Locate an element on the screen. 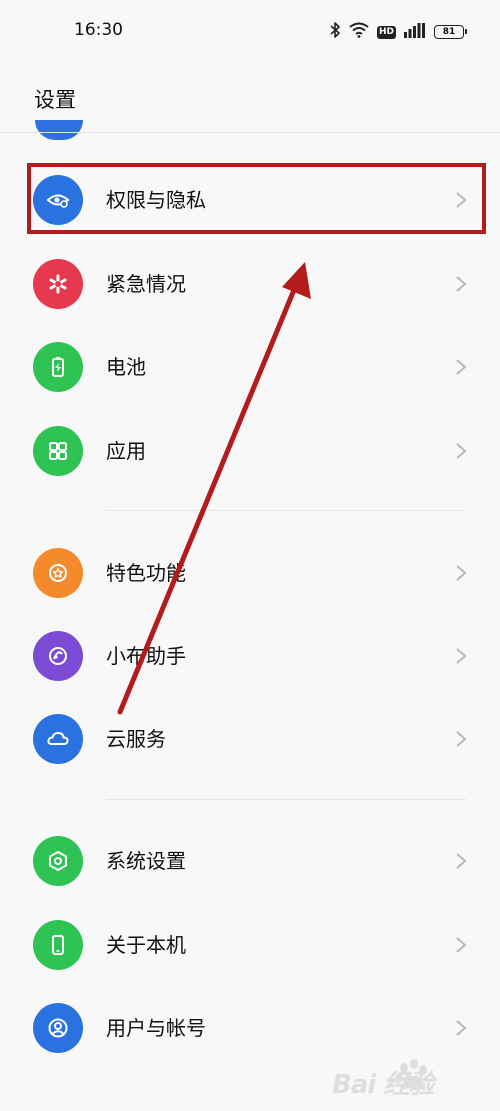 The height and width of the screenshot is (1111, 500). apps-grid-icon is located at coordinates (58, 451).